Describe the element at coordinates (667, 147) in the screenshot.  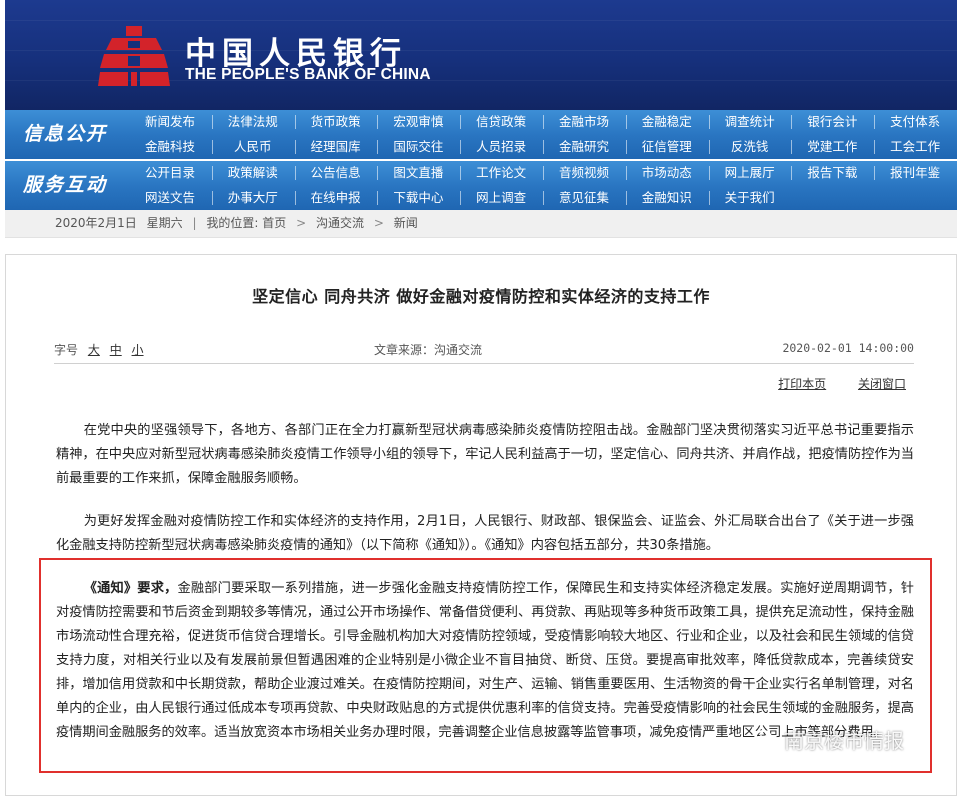
I see `info-nav-item: 征信管理` at that location.